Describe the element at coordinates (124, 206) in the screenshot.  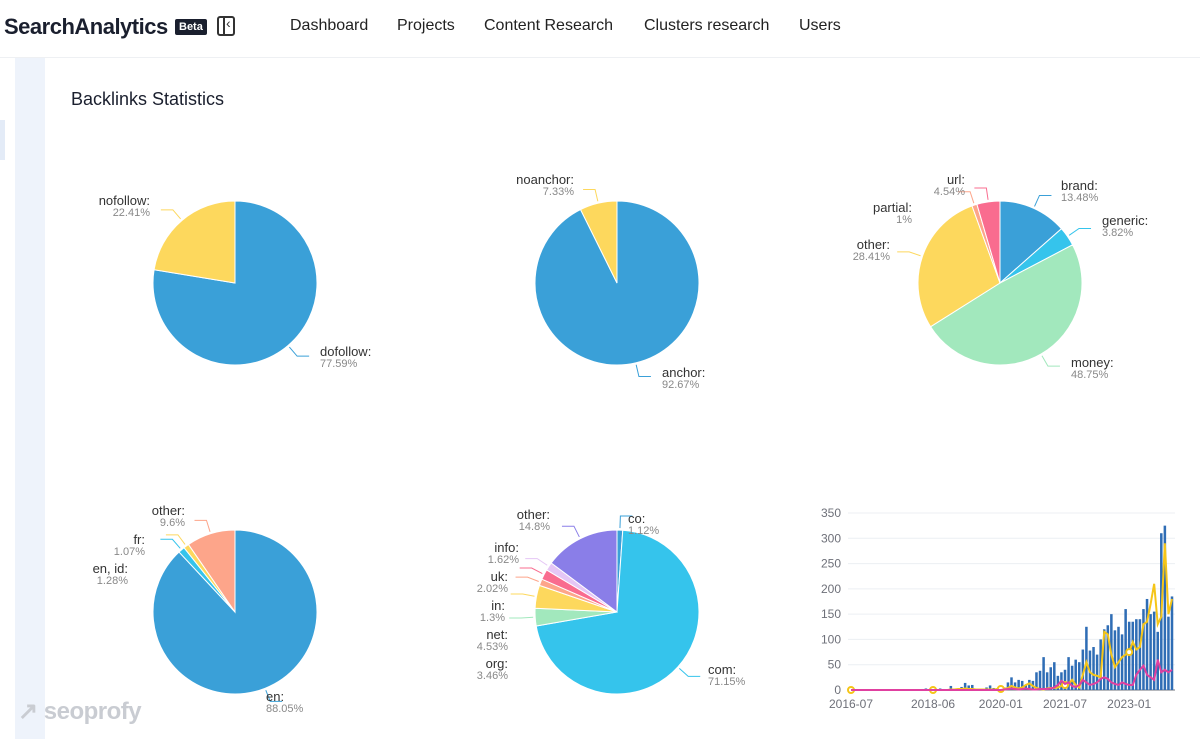
I see `pie-label: nofollow: 22.41%` at that location.